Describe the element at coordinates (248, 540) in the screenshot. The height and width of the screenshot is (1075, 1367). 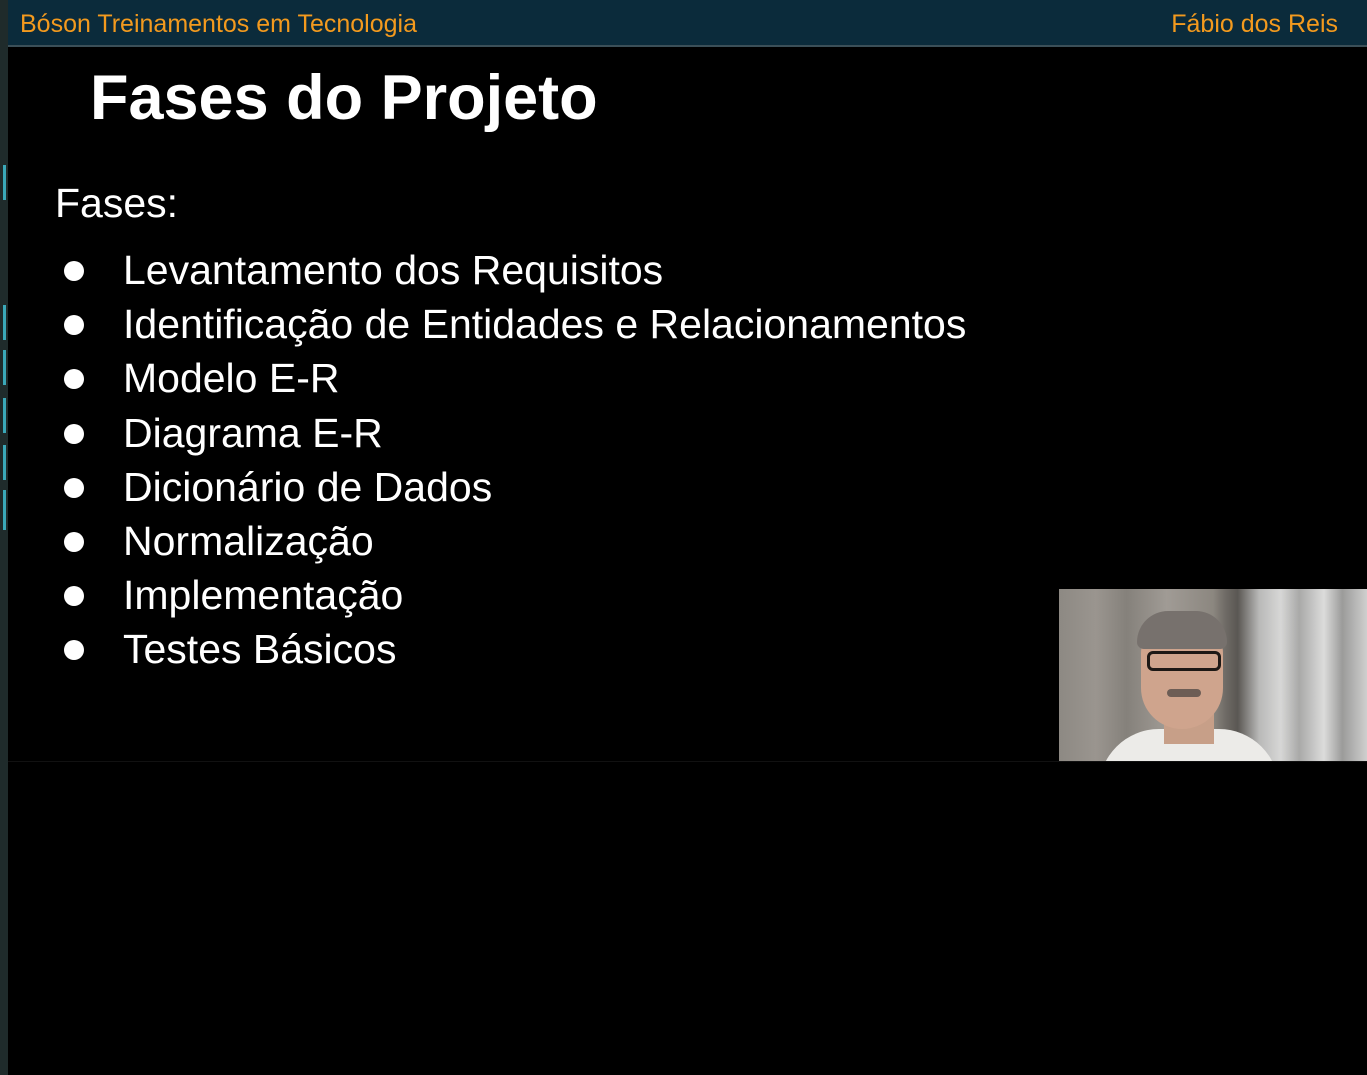
I see `list-item-text: Normalização` at that location.